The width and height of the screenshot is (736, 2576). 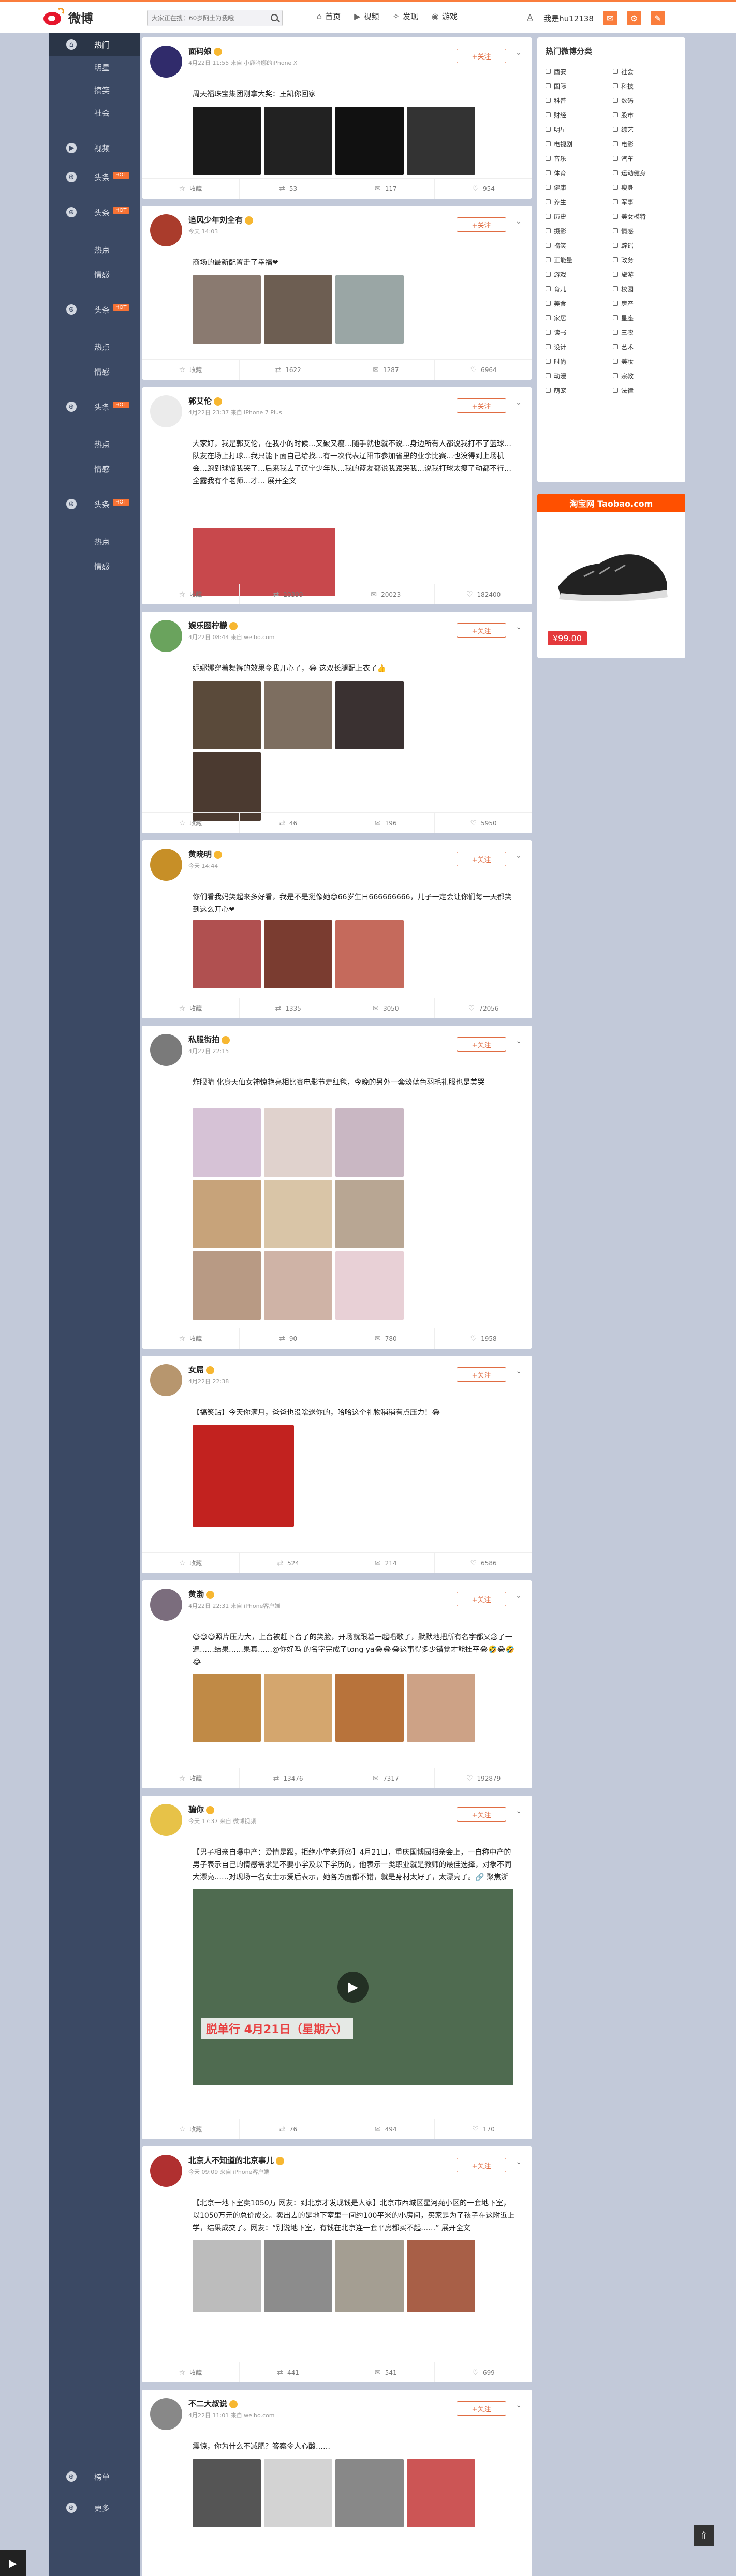 What do you see at coordinates (580, 318) in the screenshot?
I see `hot-category-item: 家居` at bounding box center [580, 318].